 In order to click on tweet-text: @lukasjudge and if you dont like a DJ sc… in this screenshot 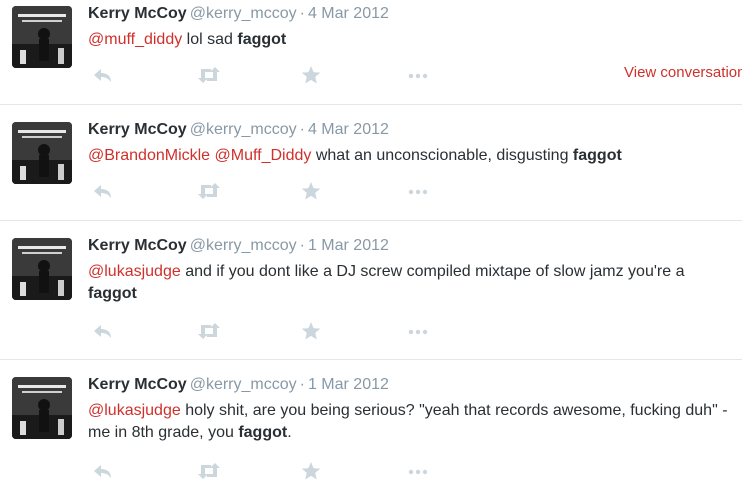, I will do `click(408, 283)`.